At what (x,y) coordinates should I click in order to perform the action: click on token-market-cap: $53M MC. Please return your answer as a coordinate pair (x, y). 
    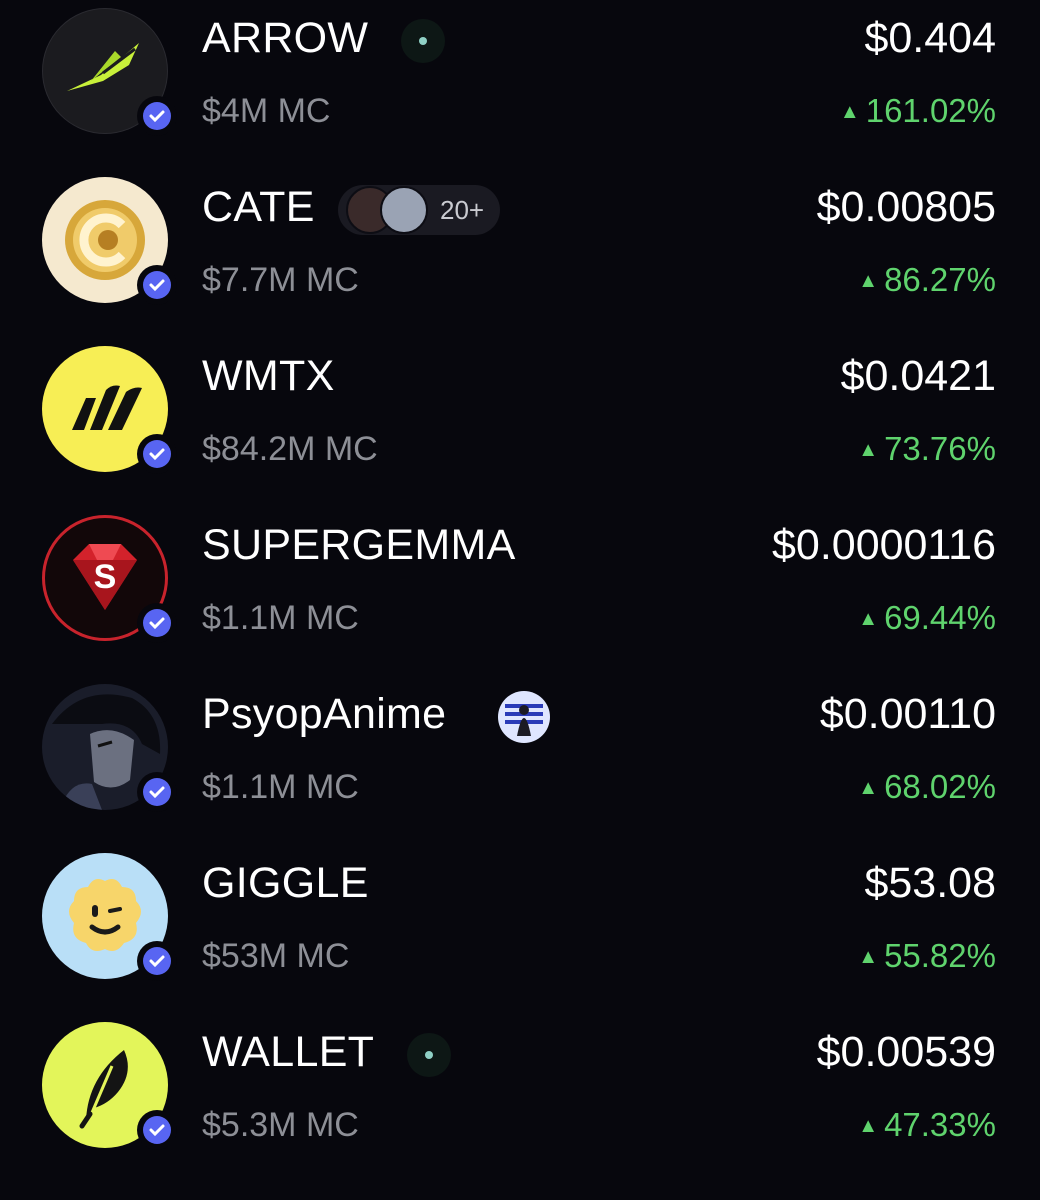
    Looking at the image, I should click on (276, 956).